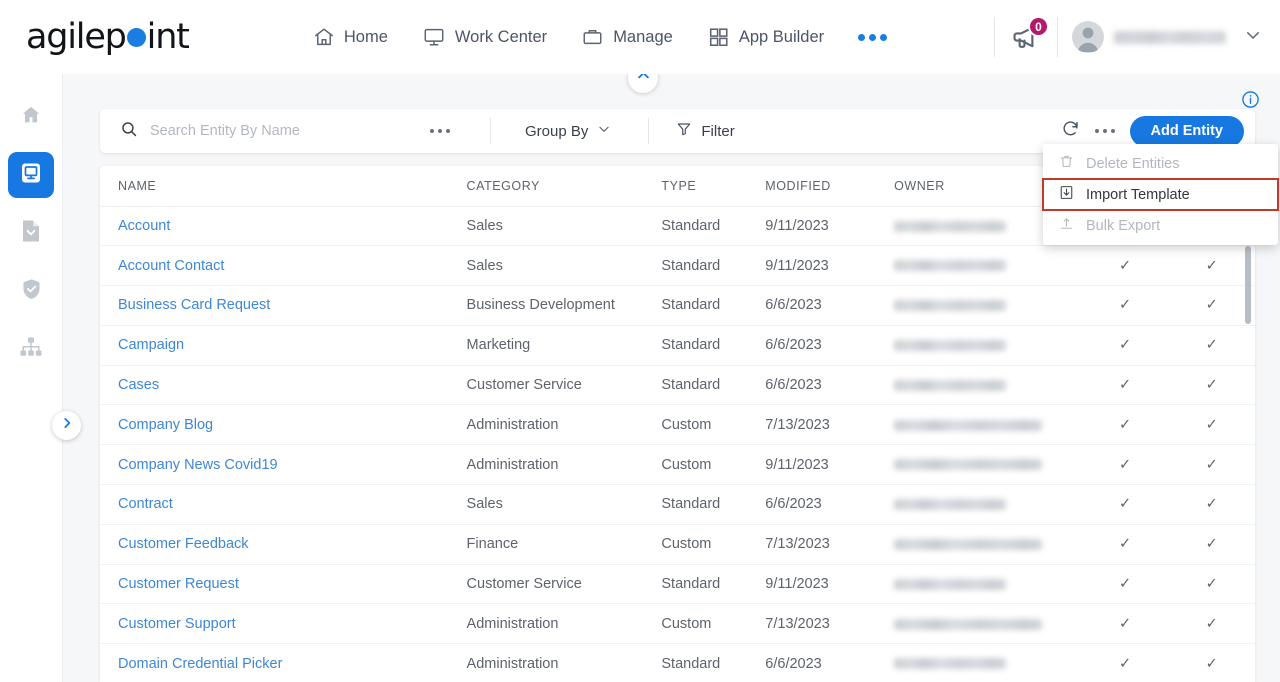  I want to click on cell-modified: 9/11/2023, so click(812, 465).